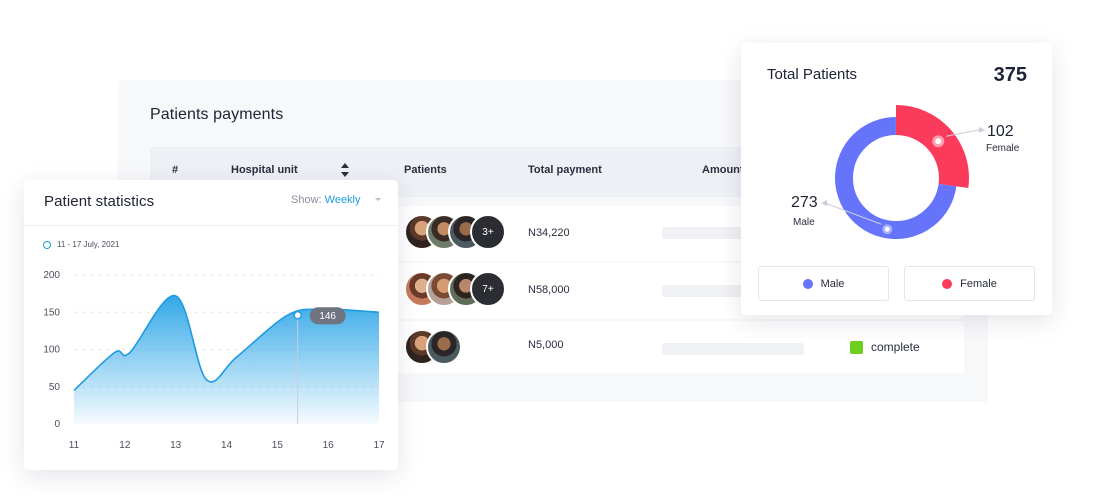 The image size is (1095, 500). Describe the element at coordinates (278, 445) in the screenshot. I see `x-tick-label: 15` at that location.